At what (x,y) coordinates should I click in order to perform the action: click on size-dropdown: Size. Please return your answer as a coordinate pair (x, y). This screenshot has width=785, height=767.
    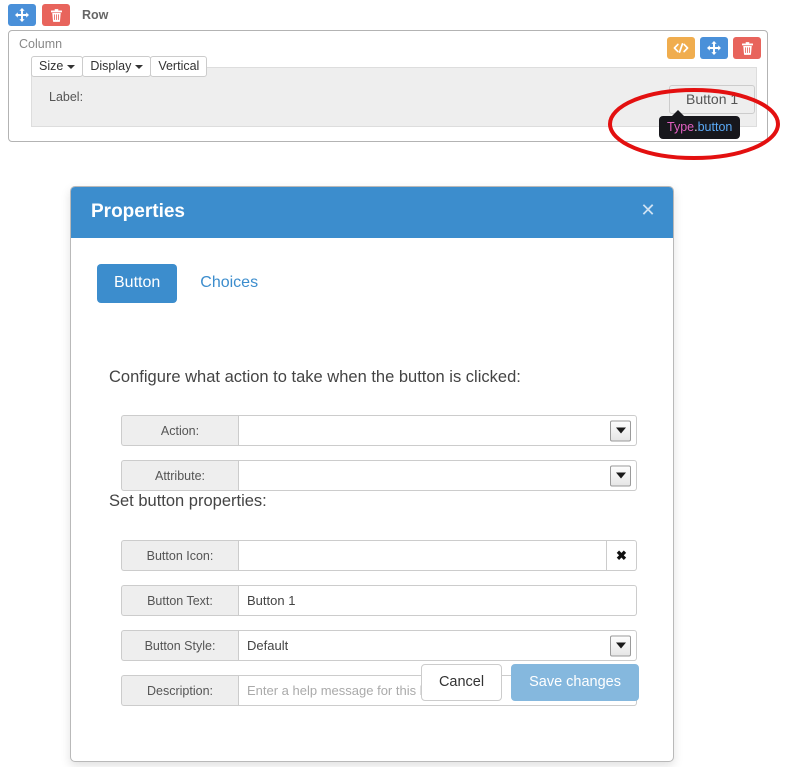
    Looking at the image, I should click on (57, 66).